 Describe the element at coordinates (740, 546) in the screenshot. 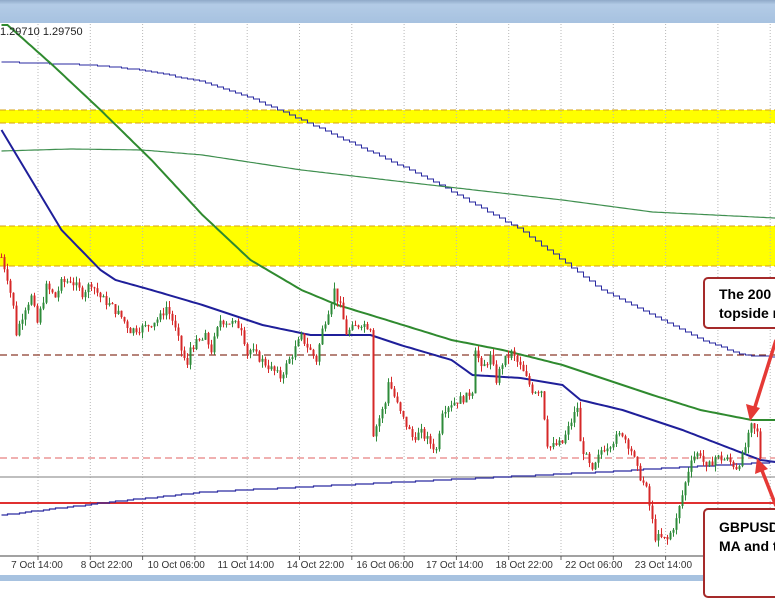

I see `annotation-bottom-line-2: MA and the` at that location.